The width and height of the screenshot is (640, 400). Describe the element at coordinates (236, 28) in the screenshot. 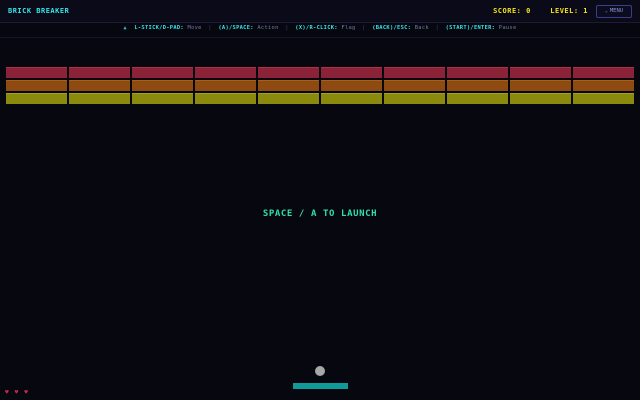

I see `control-key: (A)/SPACE:` at that location.